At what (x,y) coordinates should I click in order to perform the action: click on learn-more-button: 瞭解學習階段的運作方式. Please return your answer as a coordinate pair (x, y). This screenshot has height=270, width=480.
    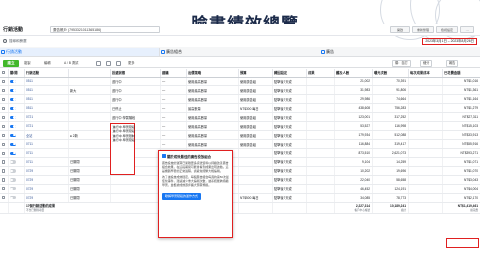
    Looking at the image, I should click on (182, 196).